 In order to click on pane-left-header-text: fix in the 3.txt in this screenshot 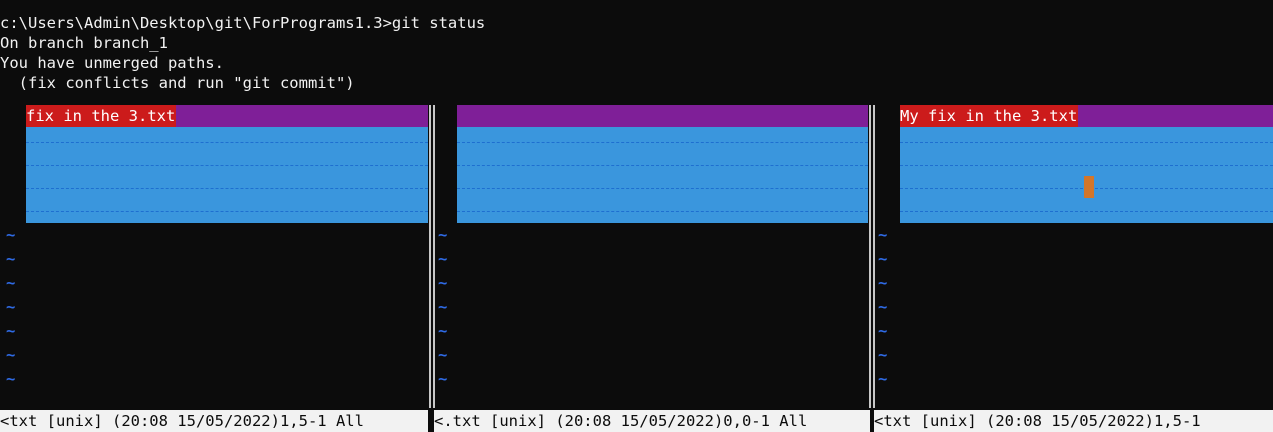, I will do `click(101, 116)`.